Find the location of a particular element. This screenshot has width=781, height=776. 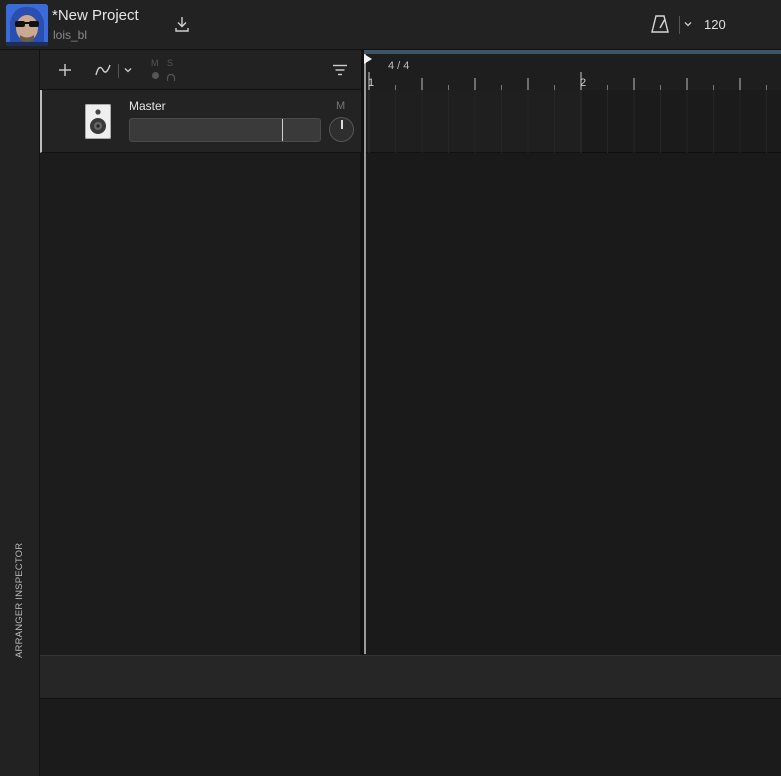

time-signature: 4 / 4 is located at coordinates (398, 66).